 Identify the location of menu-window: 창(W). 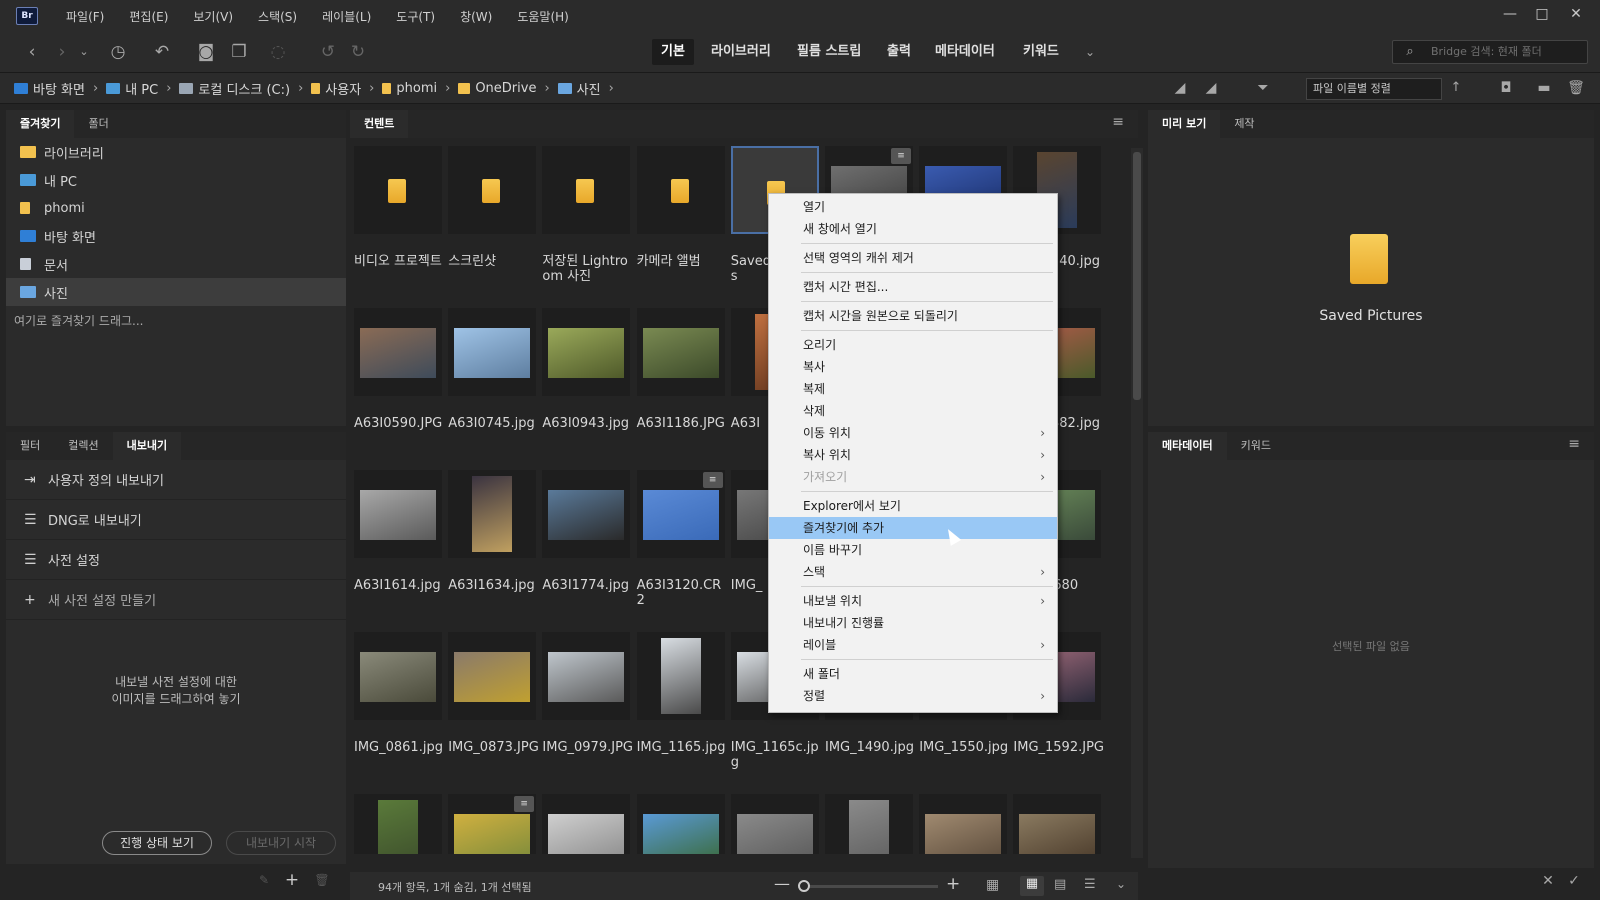
(476, 16).